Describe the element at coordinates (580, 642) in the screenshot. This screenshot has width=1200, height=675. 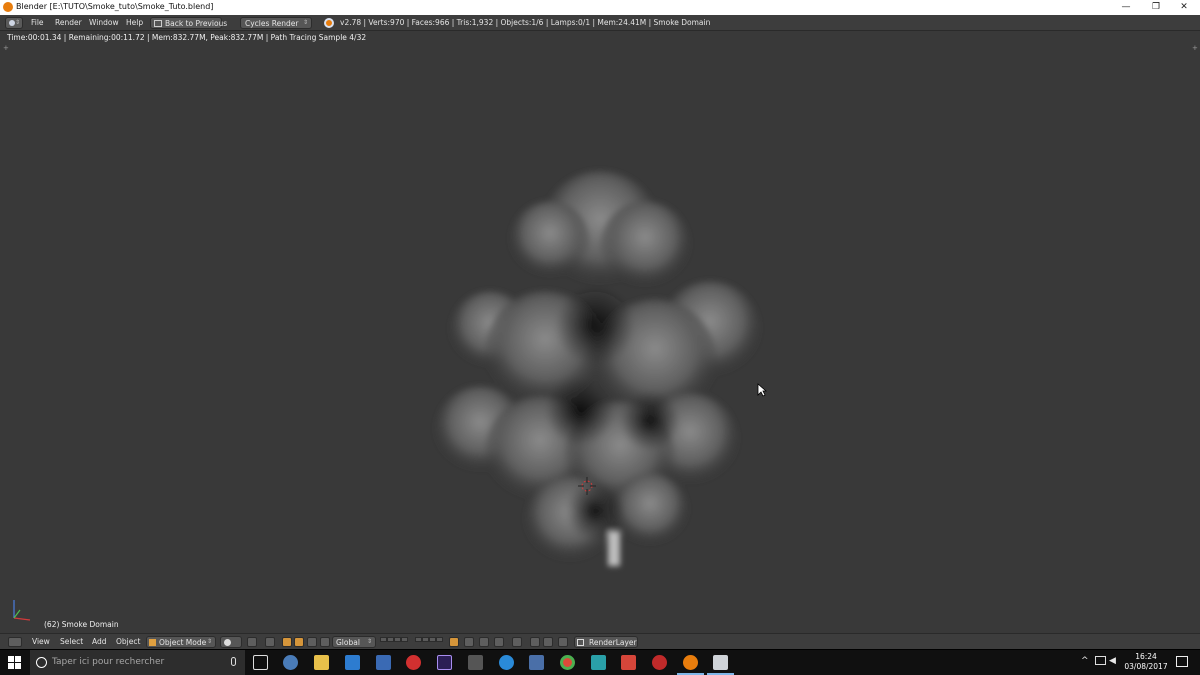
I see `render-layer-icon` at that location.